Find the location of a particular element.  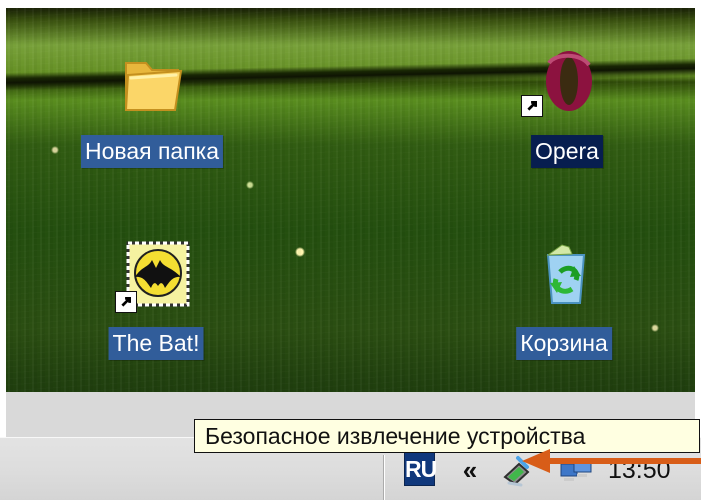

folder-icon is located at coordinates (153, 86).